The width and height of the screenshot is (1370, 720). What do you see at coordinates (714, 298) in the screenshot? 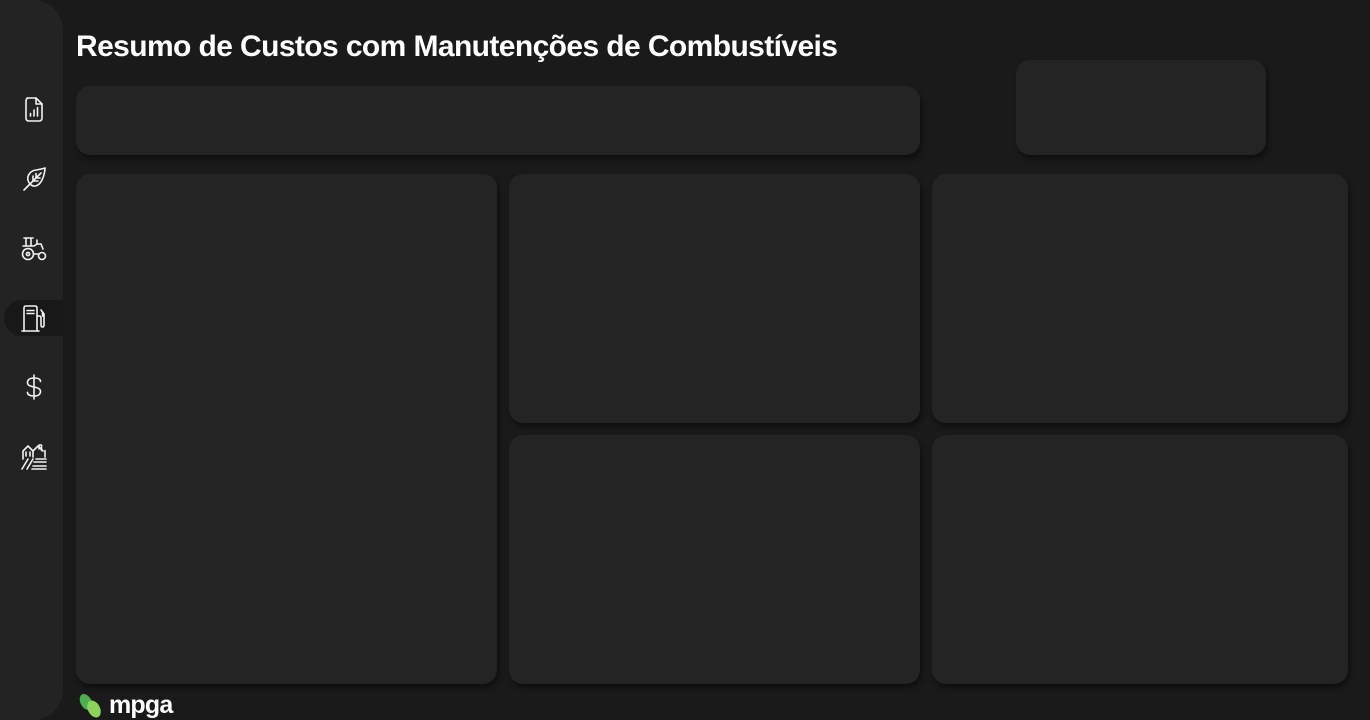
I see `chart-panel-middle-top` at bounding box center [714, 298].